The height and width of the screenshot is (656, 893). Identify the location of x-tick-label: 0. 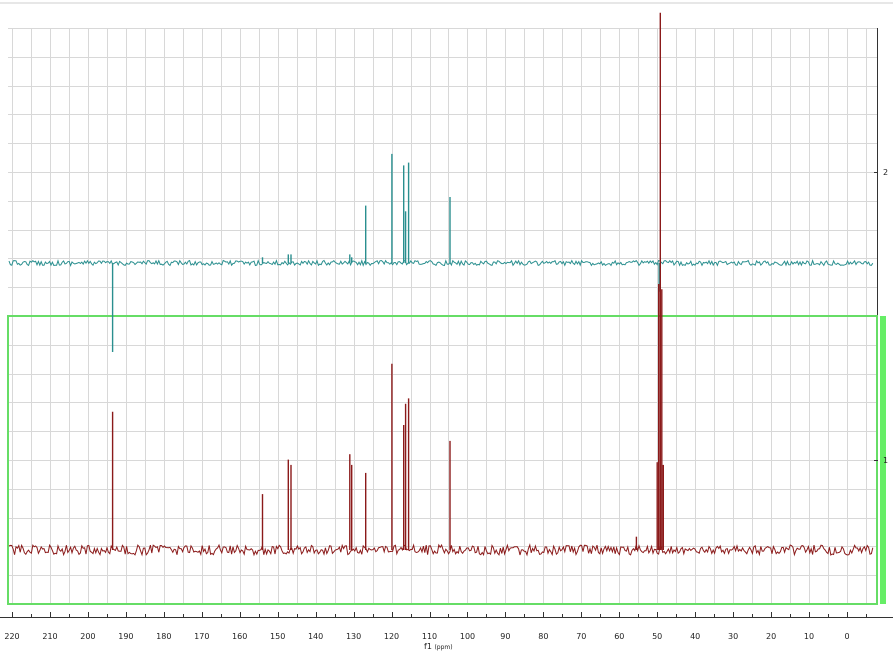
(846, 636).